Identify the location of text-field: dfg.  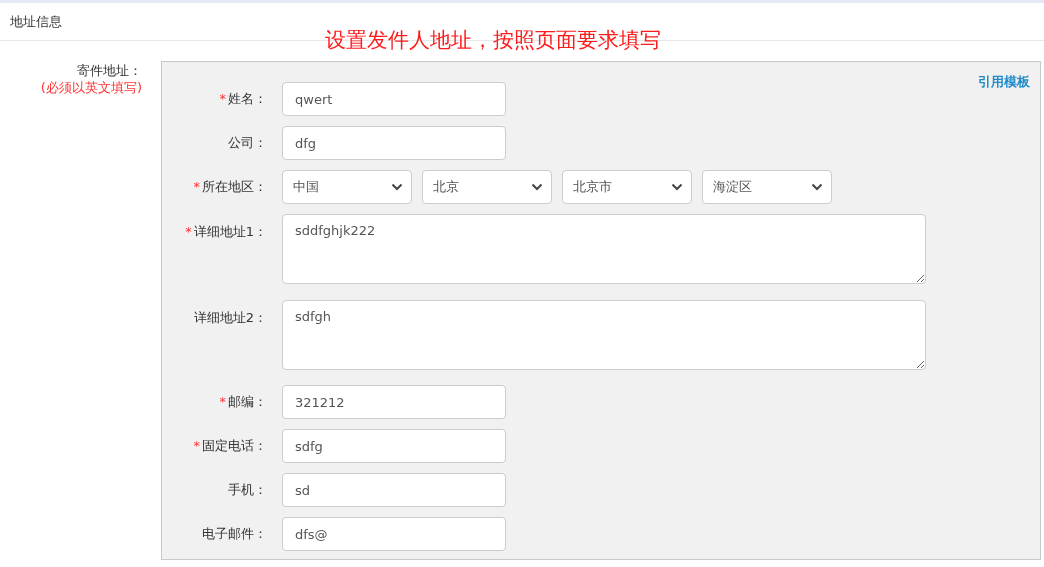
(394, 143).